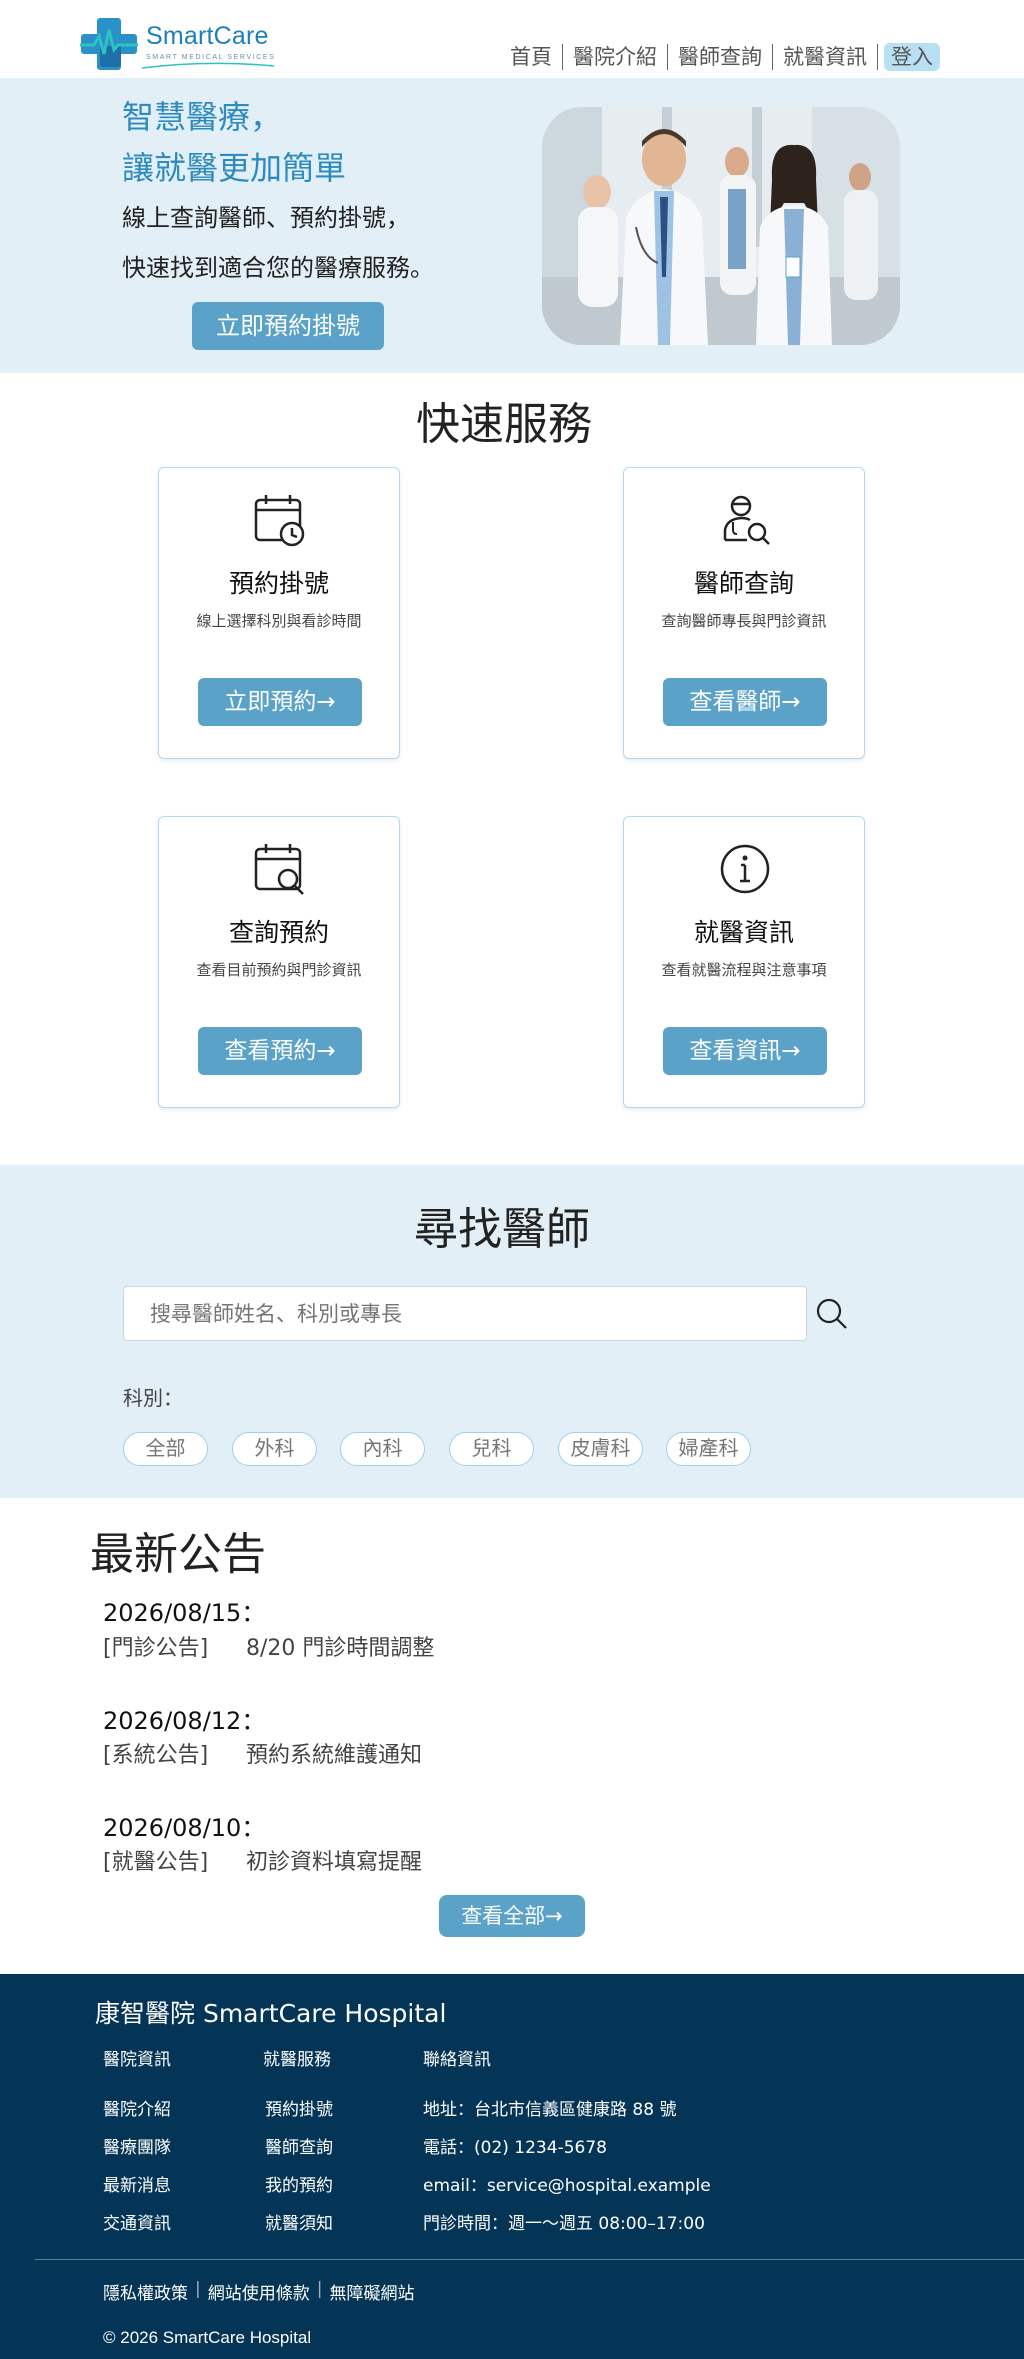  What do you see at coordinates (280, 1051) in the screenshot?
I see `view-appointments-button: 查看預約→` at bounding box center [280, 1051].